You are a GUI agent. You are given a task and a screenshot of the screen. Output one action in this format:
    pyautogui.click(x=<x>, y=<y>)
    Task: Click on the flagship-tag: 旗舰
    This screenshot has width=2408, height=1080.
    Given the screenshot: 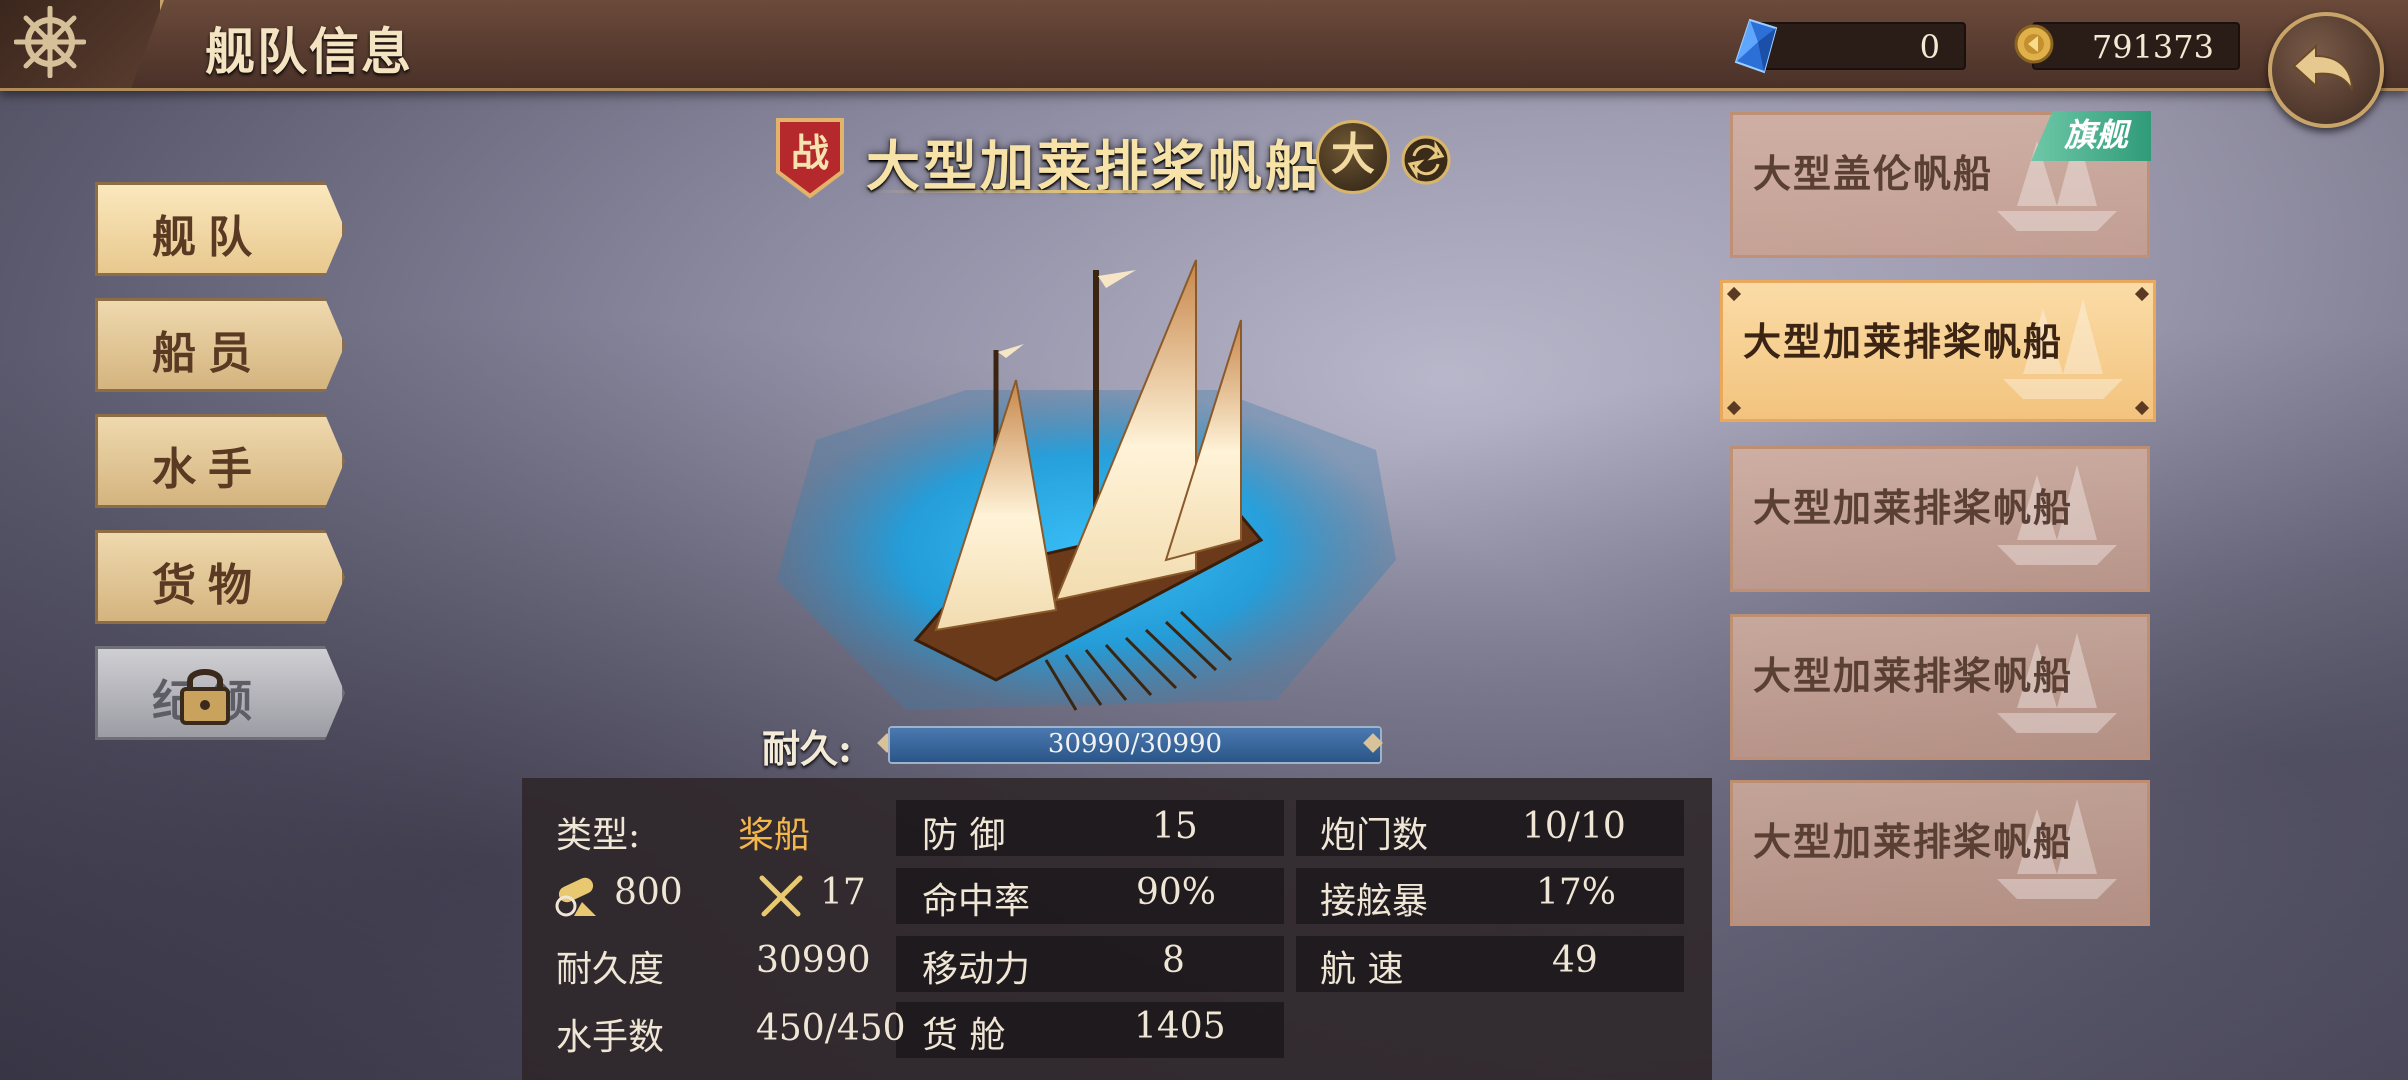 What is the action you would take?
    pyautogui.click(x=2091, y=136)
    